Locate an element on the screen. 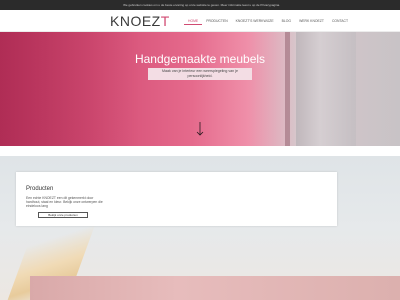  view-products-button: Bekijk onze producten is located at coordinates (63, 215).